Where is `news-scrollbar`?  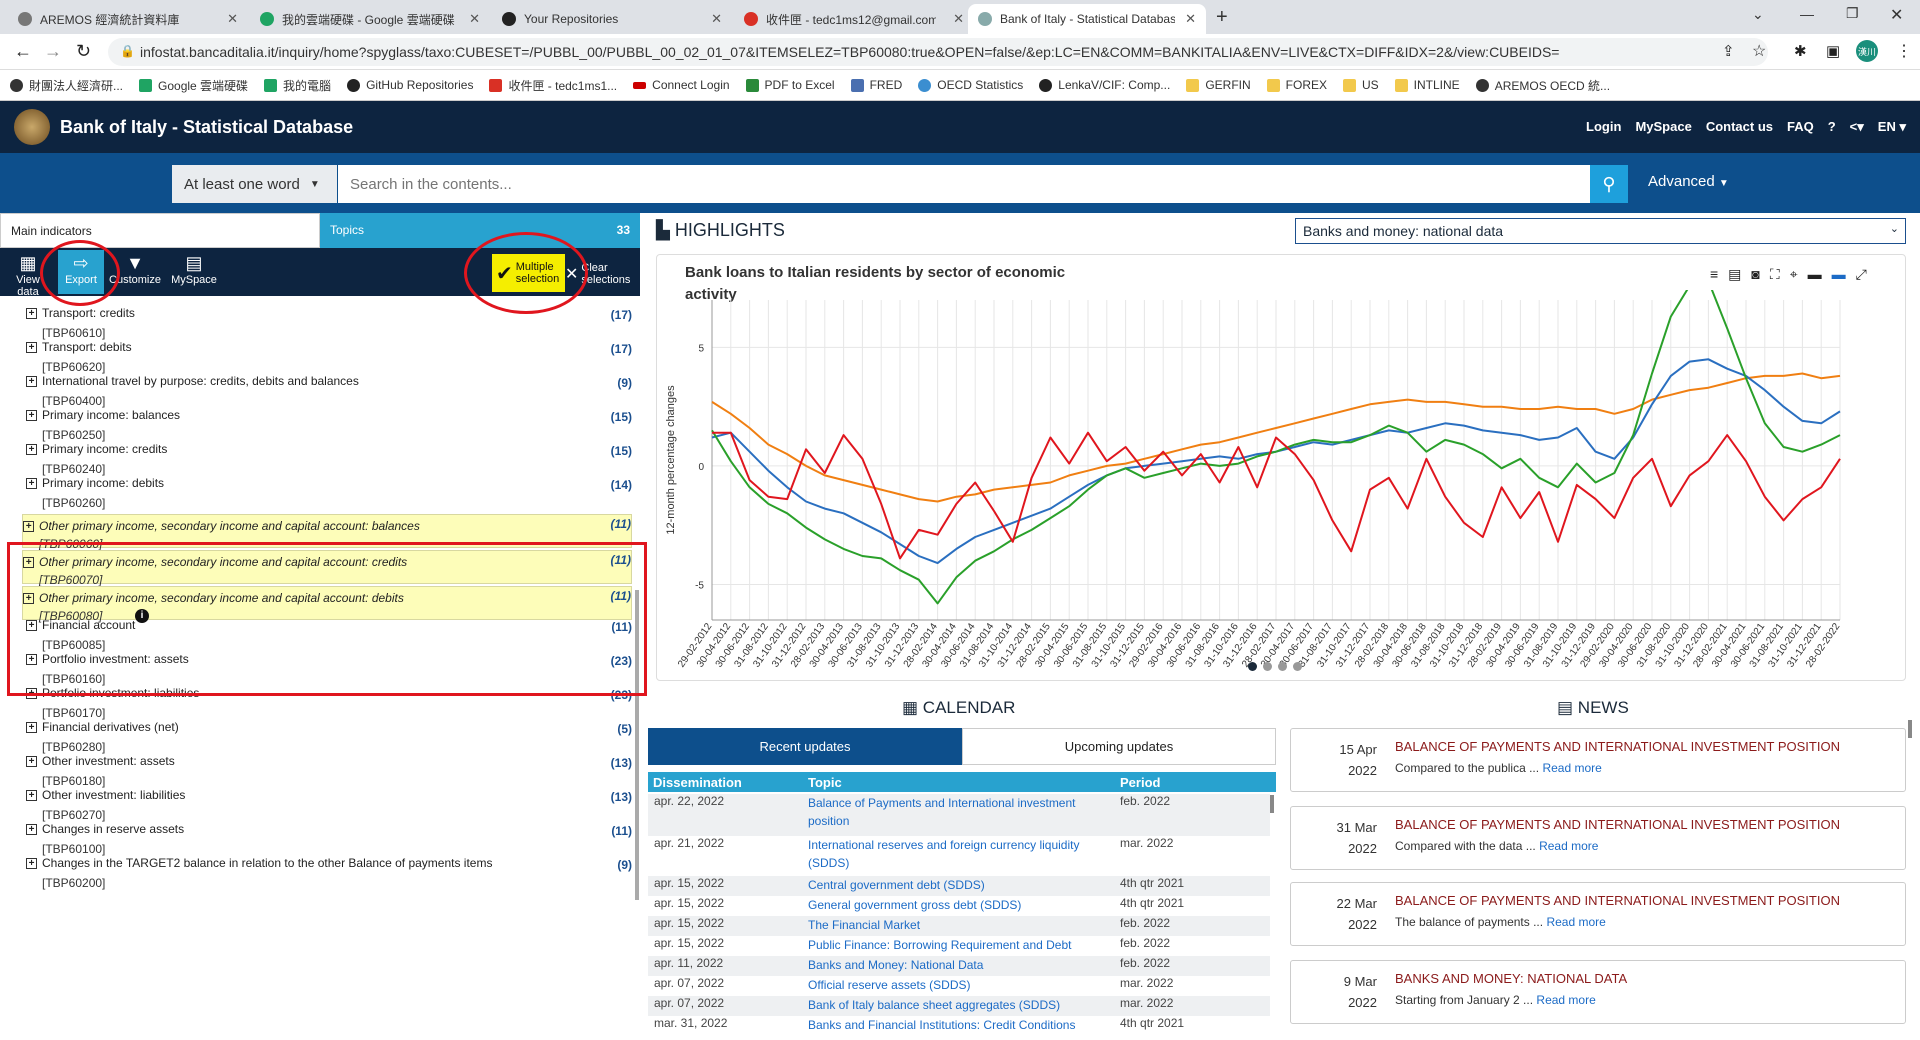
news-scrollbar is located at coordinates (1910, 729).